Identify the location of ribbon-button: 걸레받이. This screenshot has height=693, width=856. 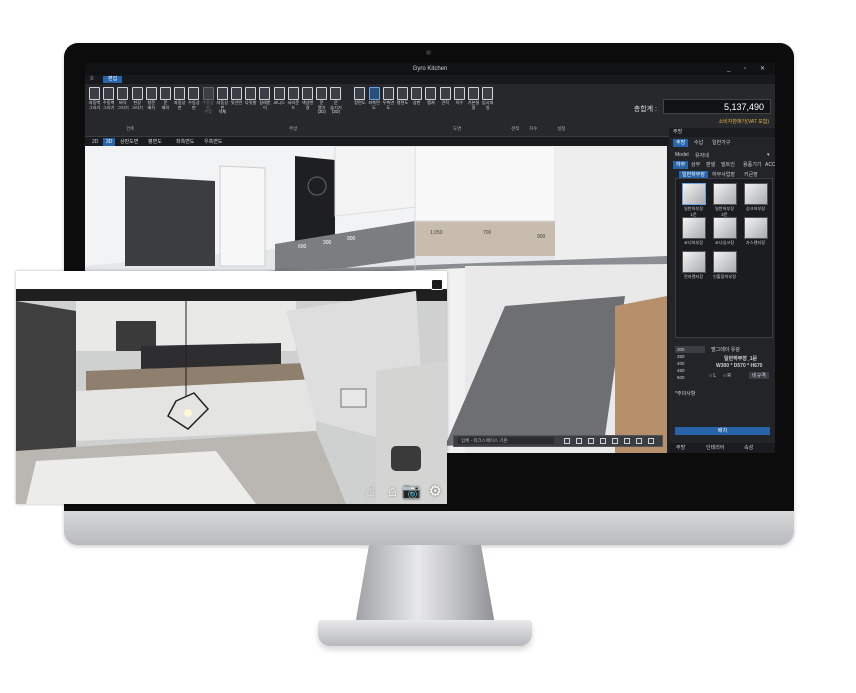
(264, 98).